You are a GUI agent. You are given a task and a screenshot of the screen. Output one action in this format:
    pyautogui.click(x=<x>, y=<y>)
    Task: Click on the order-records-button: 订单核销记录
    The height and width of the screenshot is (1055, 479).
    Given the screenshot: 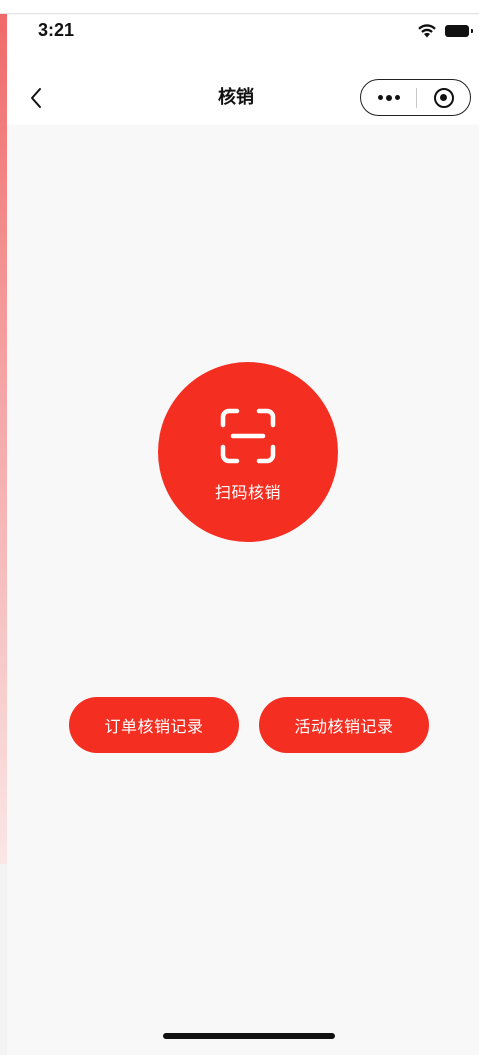 What is the action you would take?
    pyautogui.click(x=154, y=725)
    